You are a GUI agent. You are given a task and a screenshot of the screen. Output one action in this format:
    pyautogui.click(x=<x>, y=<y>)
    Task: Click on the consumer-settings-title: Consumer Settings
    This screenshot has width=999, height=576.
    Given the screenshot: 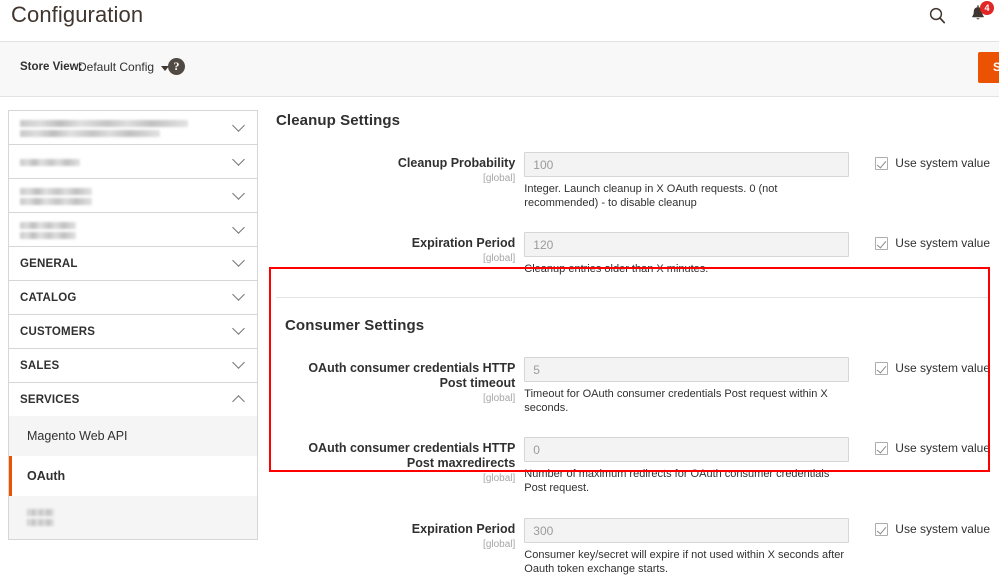 What is the action you would take?
    pyautogui.click(x=355, y=325)
    